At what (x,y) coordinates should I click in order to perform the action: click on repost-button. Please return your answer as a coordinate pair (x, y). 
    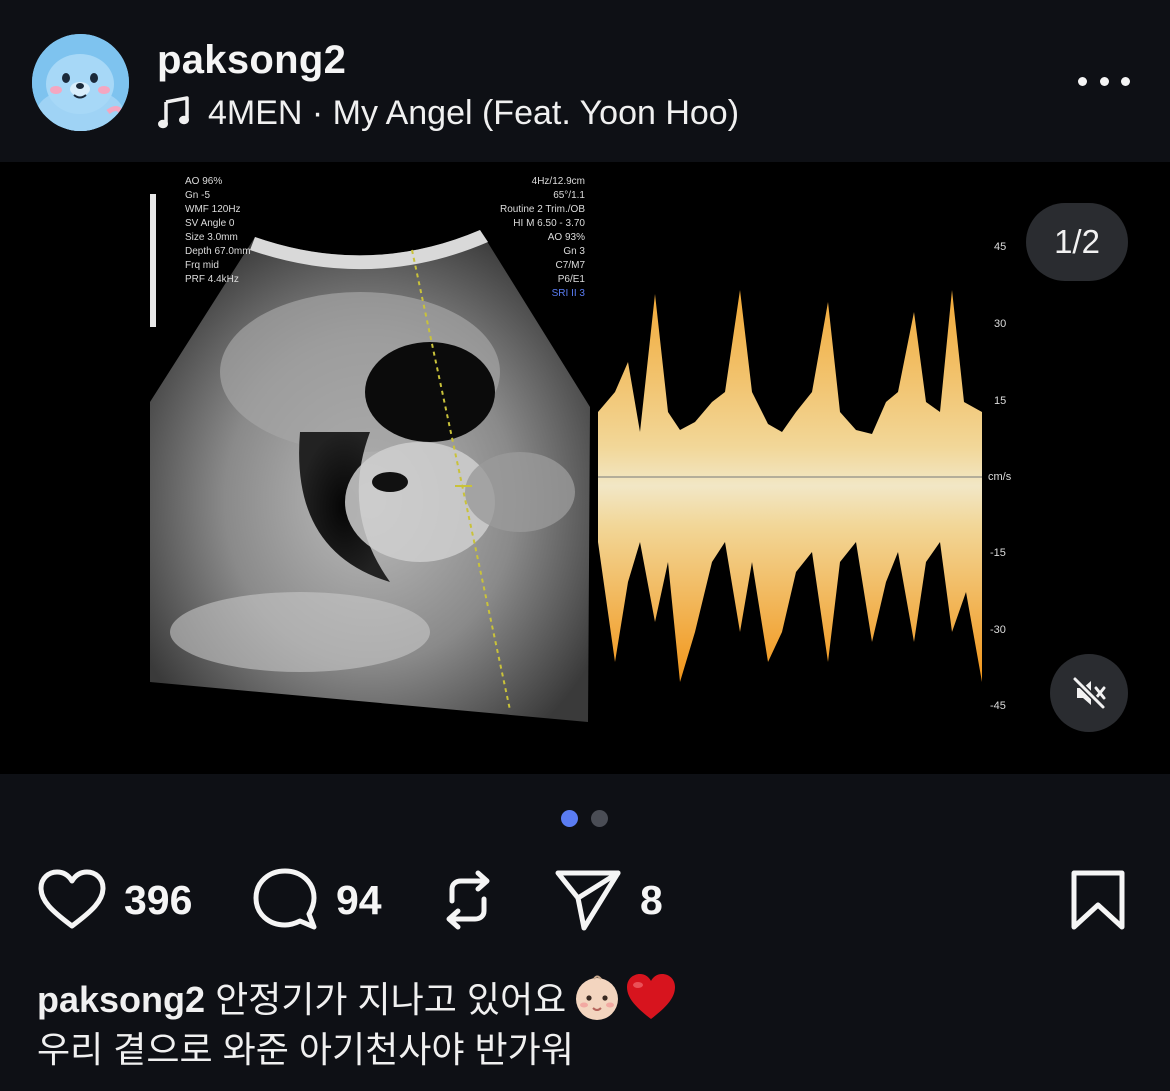
    Looking at the image, I should click on (468, 900).